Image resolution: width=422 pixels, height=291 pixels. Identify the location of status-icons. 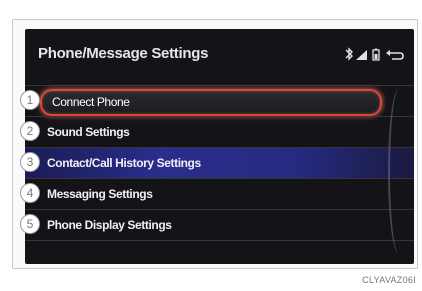
(374, 55).